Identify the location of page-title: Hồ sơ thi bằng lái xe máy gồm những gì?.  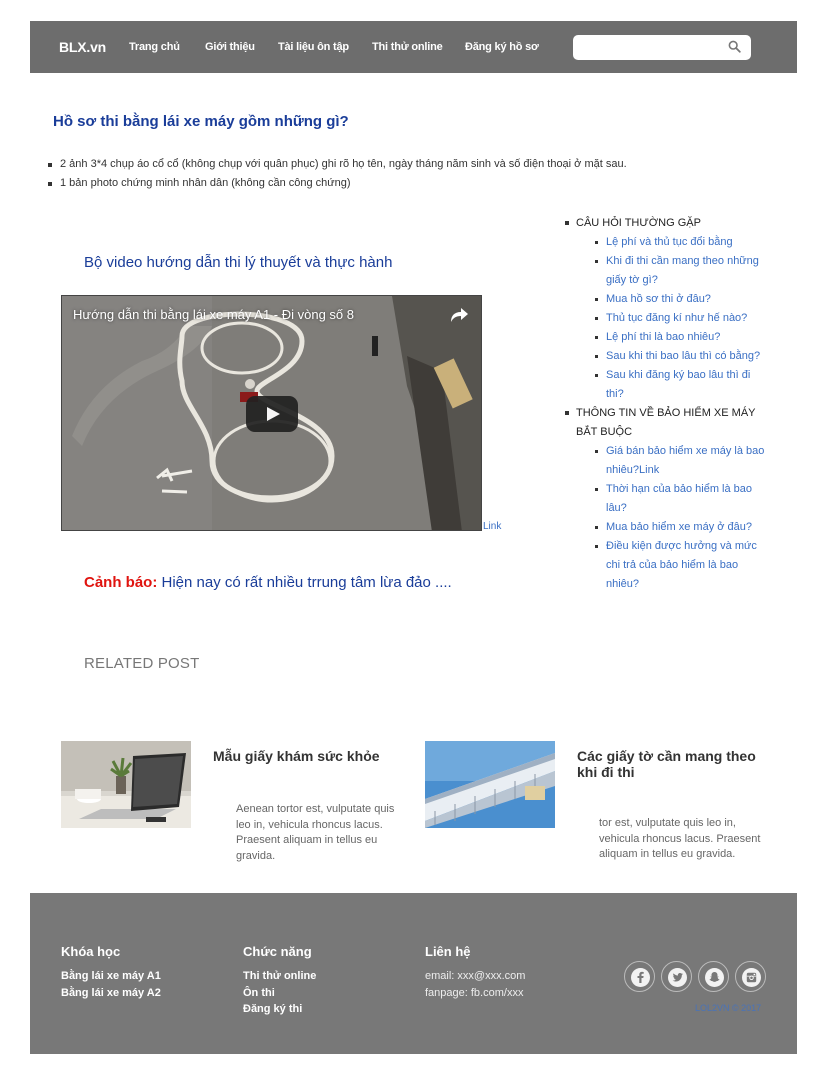
(201, 121).